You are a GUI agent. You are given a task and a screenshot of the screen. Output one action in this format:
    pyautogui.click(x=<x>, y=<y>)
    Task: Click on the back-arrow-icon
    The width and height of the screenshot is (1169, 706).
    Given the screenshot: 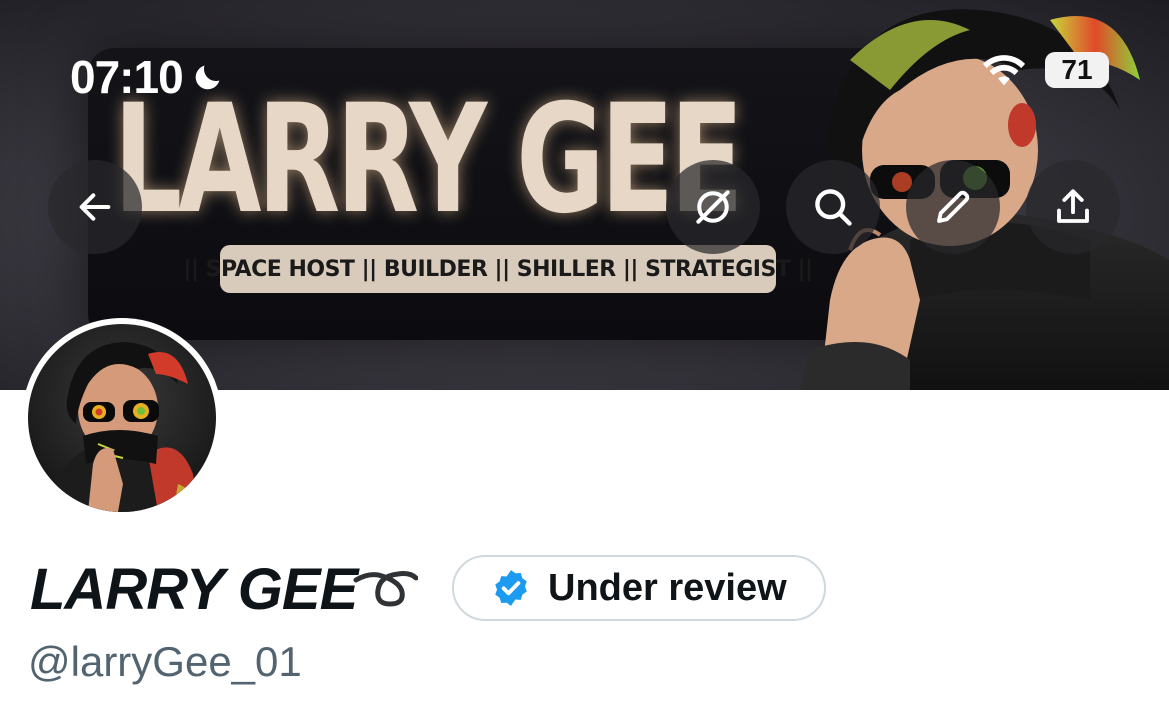 What is the action you would take?
    pyautogui.click(x=95, y=207)
    